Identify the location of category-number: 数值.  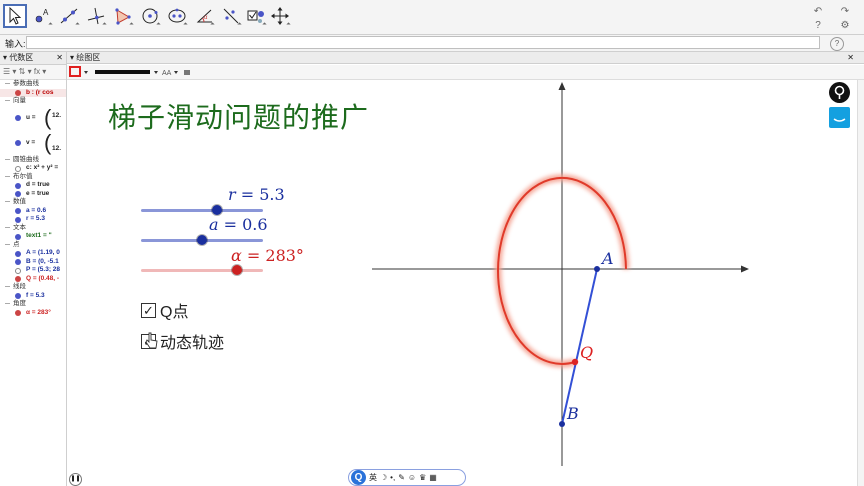
(33, 202).